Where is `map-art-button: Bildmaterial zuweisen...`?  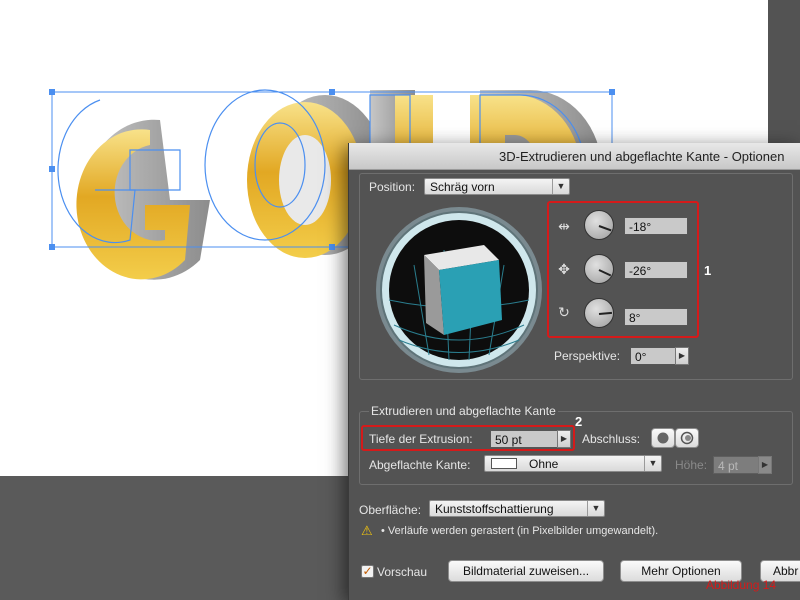
map-art-button: Bildmaterial zuweisen... is located at coordinates (526, 571).